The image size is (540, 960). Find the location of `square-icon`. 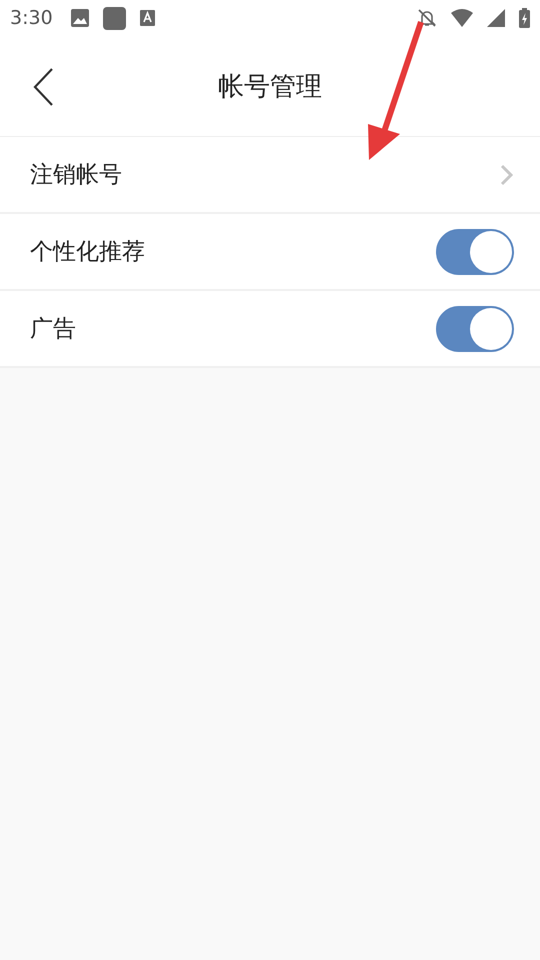

square-icon is located at coordinates (114, 18).